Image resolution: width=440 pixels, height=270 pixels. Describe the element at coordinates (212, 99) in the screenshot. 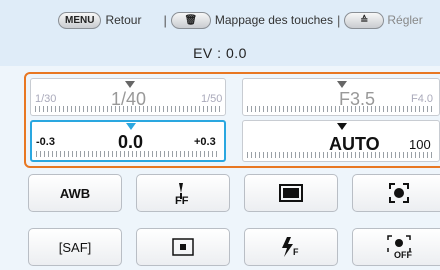

I see `shutter-max: 1/50` at that location.